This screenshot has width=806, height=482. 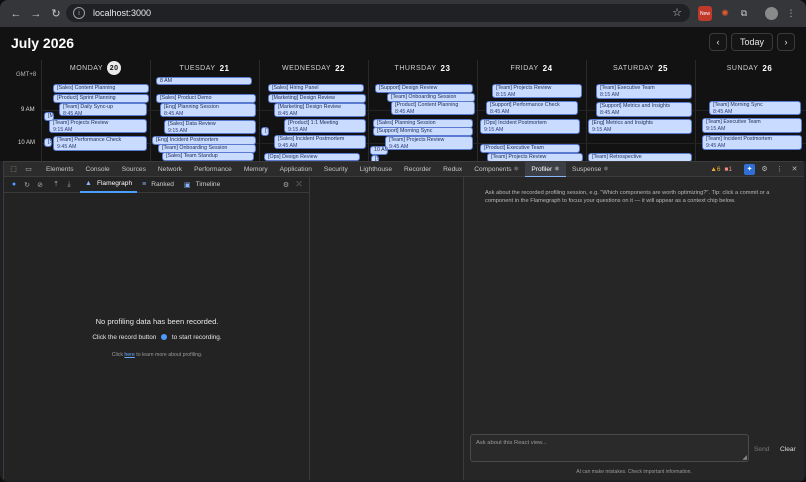 What do you see at coordinates (79, 13) in the screenshot?
I see `site-info-icon: i` at bounding box center [79, 13].